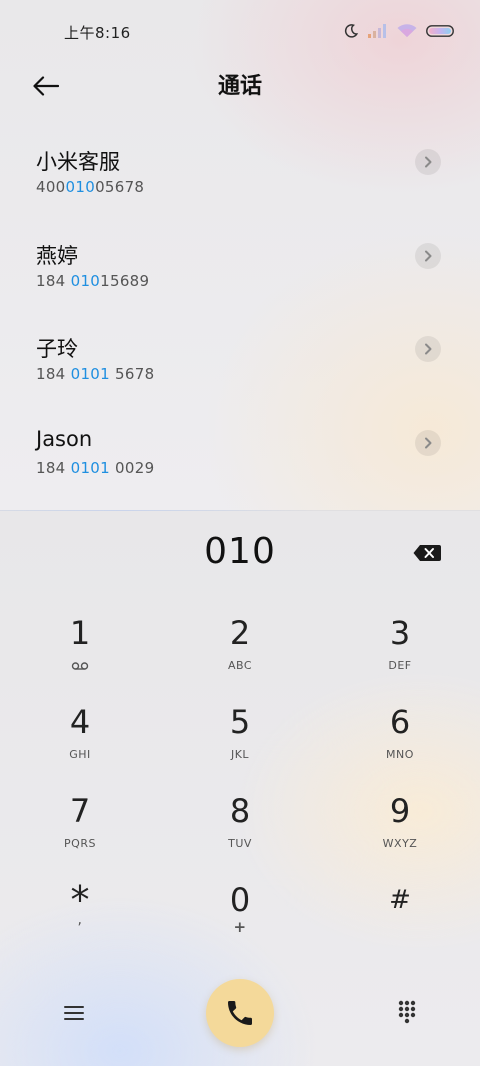  I want to click on delete-button, so click(427, 553).